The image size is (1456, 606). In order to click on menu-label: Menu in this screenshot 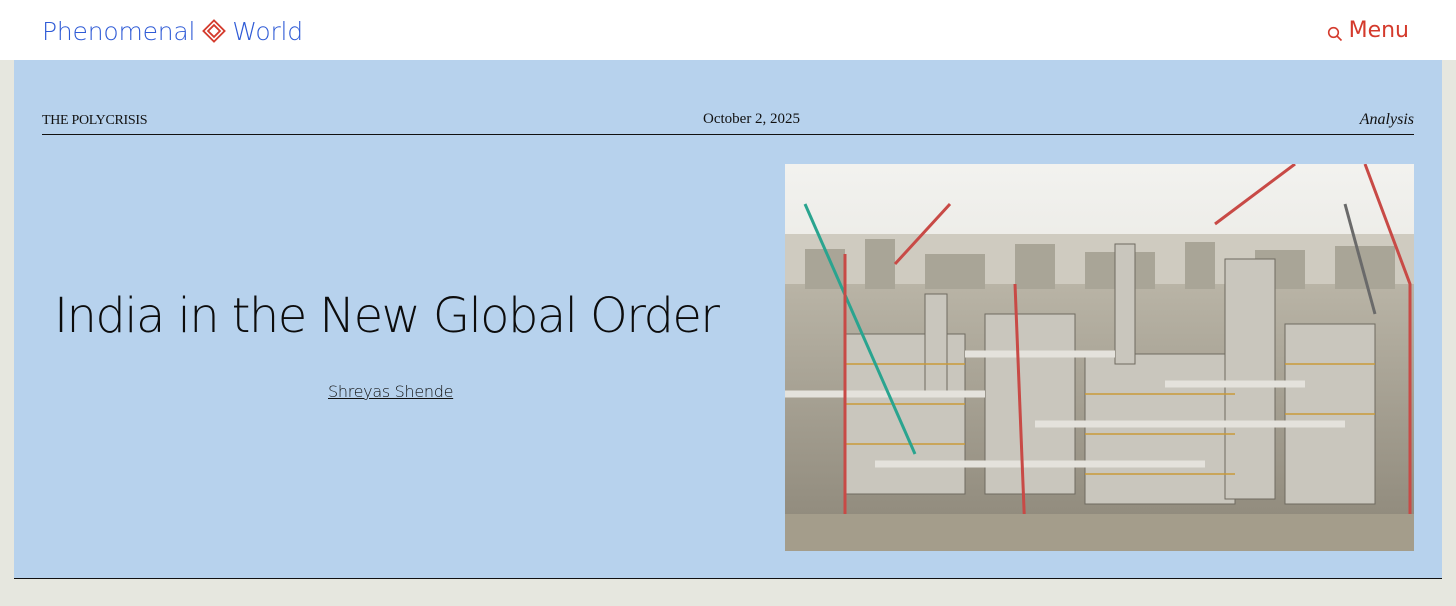, I will do `click(1378, 30)`.